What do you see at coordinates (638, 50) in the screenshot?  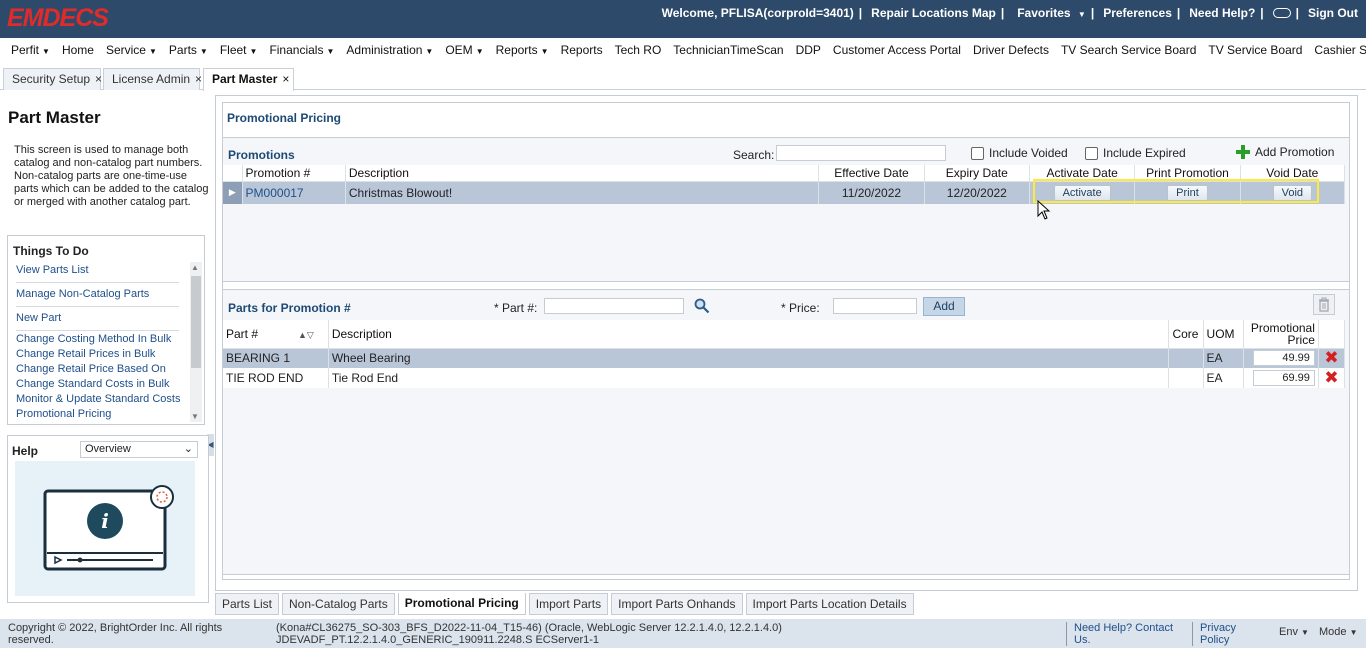 I see `menu-item-tech-ro: Tech RO` at bounding box center [638, 50].